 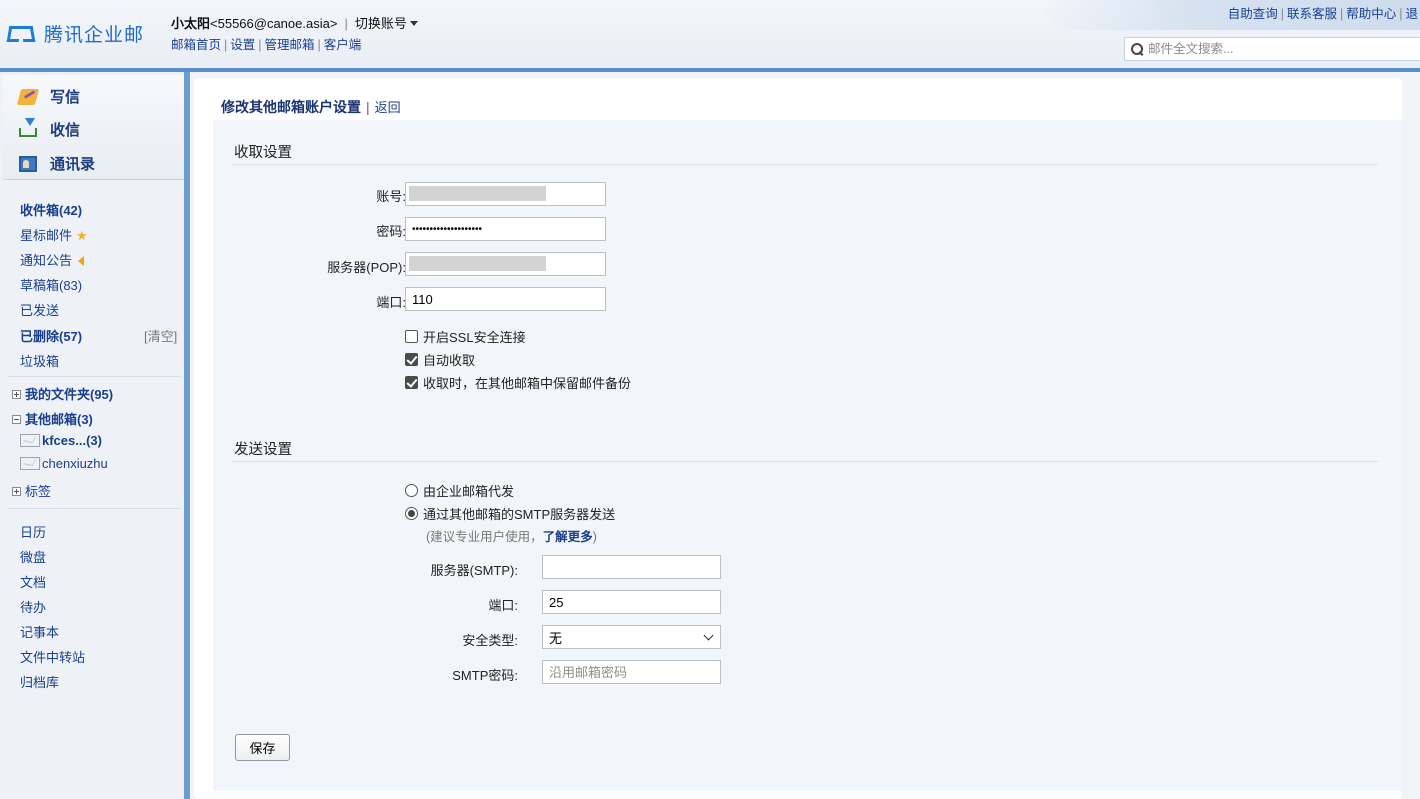 What do you see at coordinates (51, 209) in the screenshot?
I see `sidebar-item-inbox: 收件箱(42)` at bounding box center [51, 209].